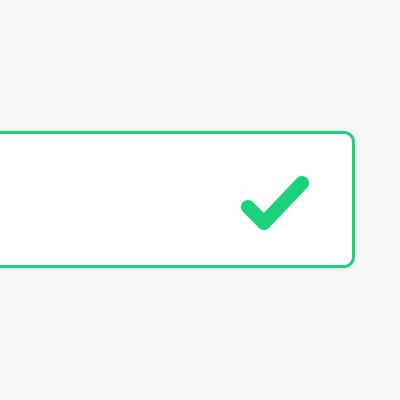  I want to click on checkmark-stroke, so click(275, 203).